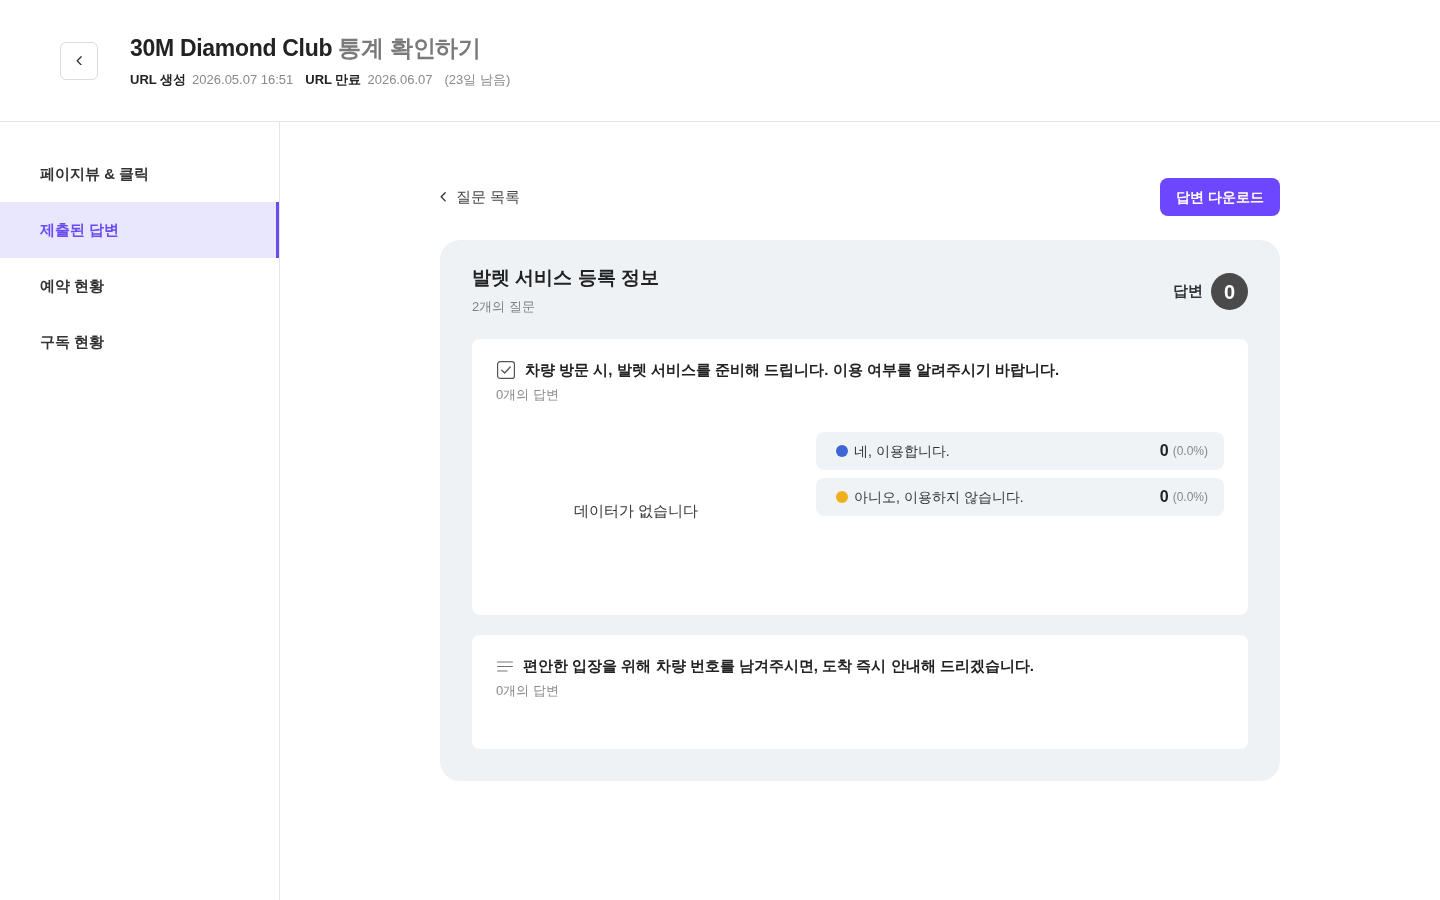 This screenshot has height=900, width=1440. I want to click on checkbox-icon, so click(506, 370).